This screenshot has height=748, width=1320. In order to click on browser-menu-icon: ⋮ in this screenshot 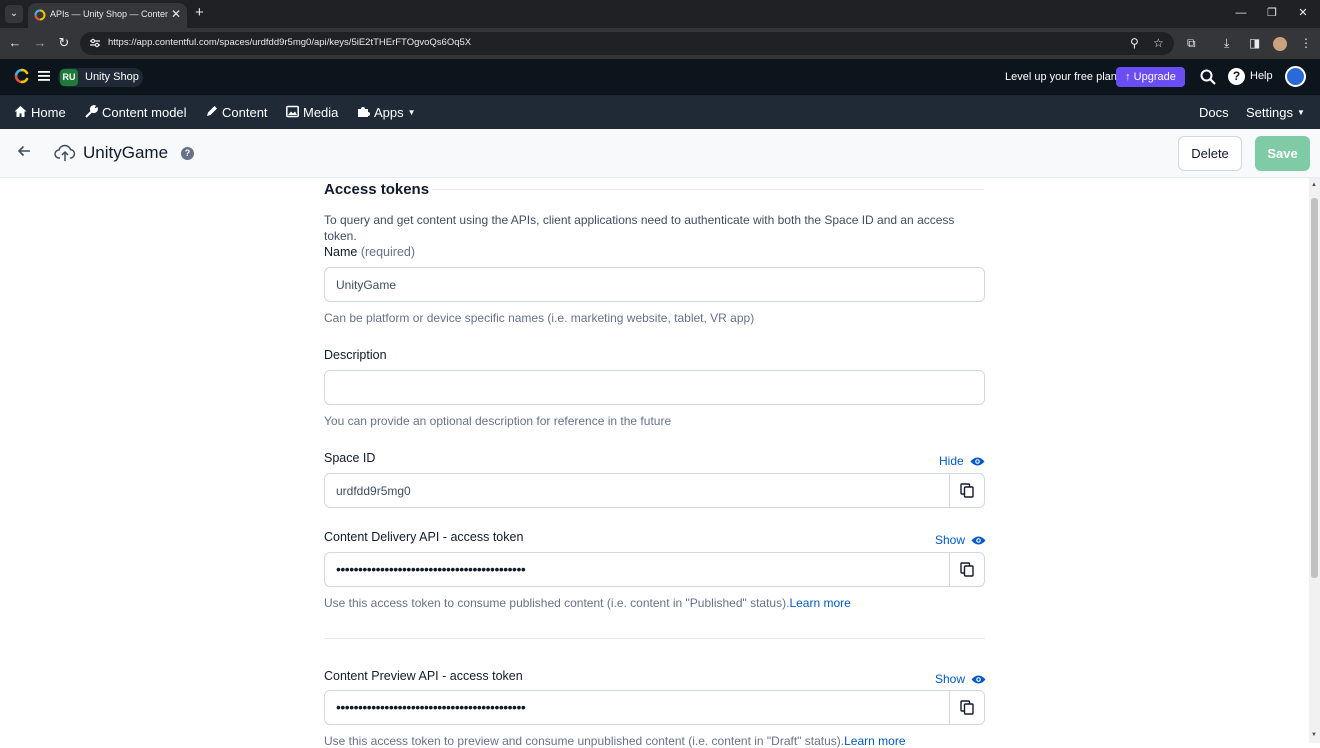, I will do `click(1306, 43)`.